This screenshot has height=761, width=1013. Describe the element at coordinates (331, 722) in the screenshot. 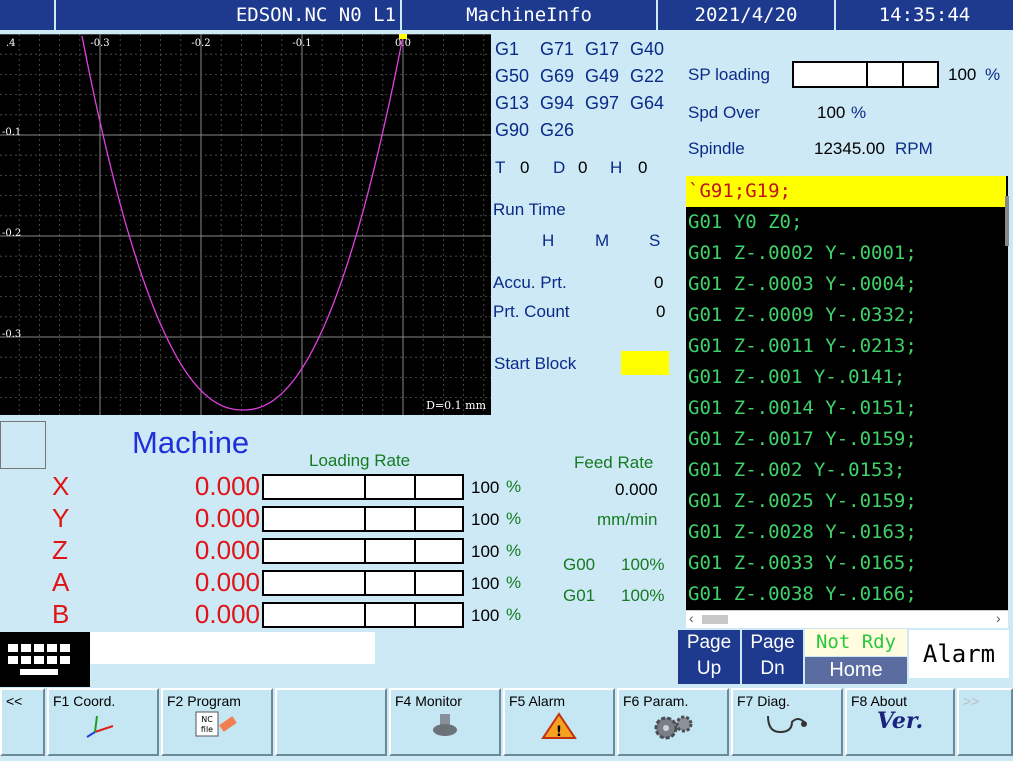

I see `softkey-f3-blank` at that location.